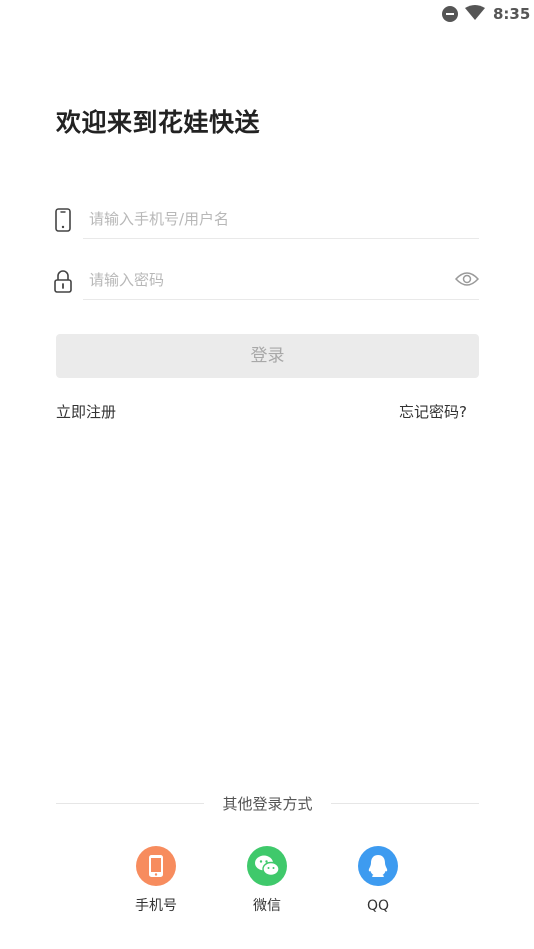 Image resolution: width=534 pixels, height=949 pixels. I want to click on social-qq-label: QQ, so click(378, 906).